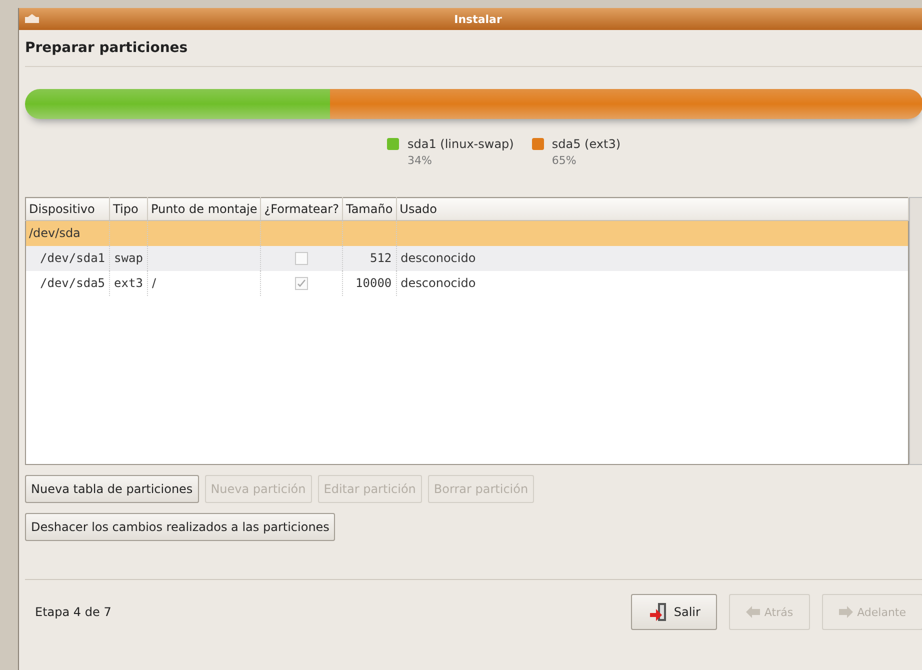 Image resolution: width=922 pixels, height=670 pixels. I want to click on page-heading: Preparar particiones, so click(473, 51).